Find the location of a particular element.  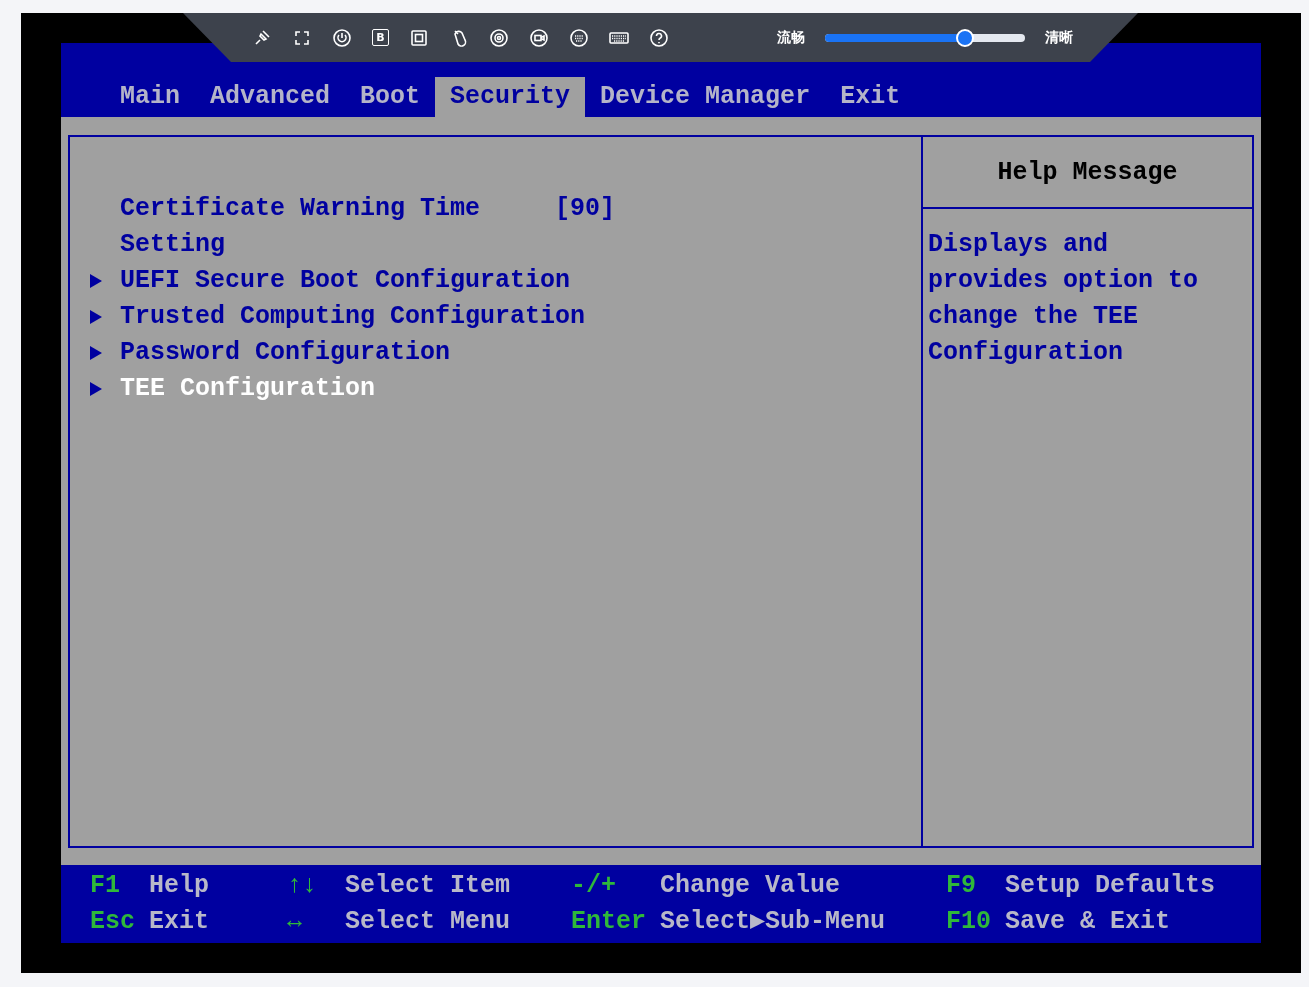

key-action: Help is located at coordinates (179, 886).